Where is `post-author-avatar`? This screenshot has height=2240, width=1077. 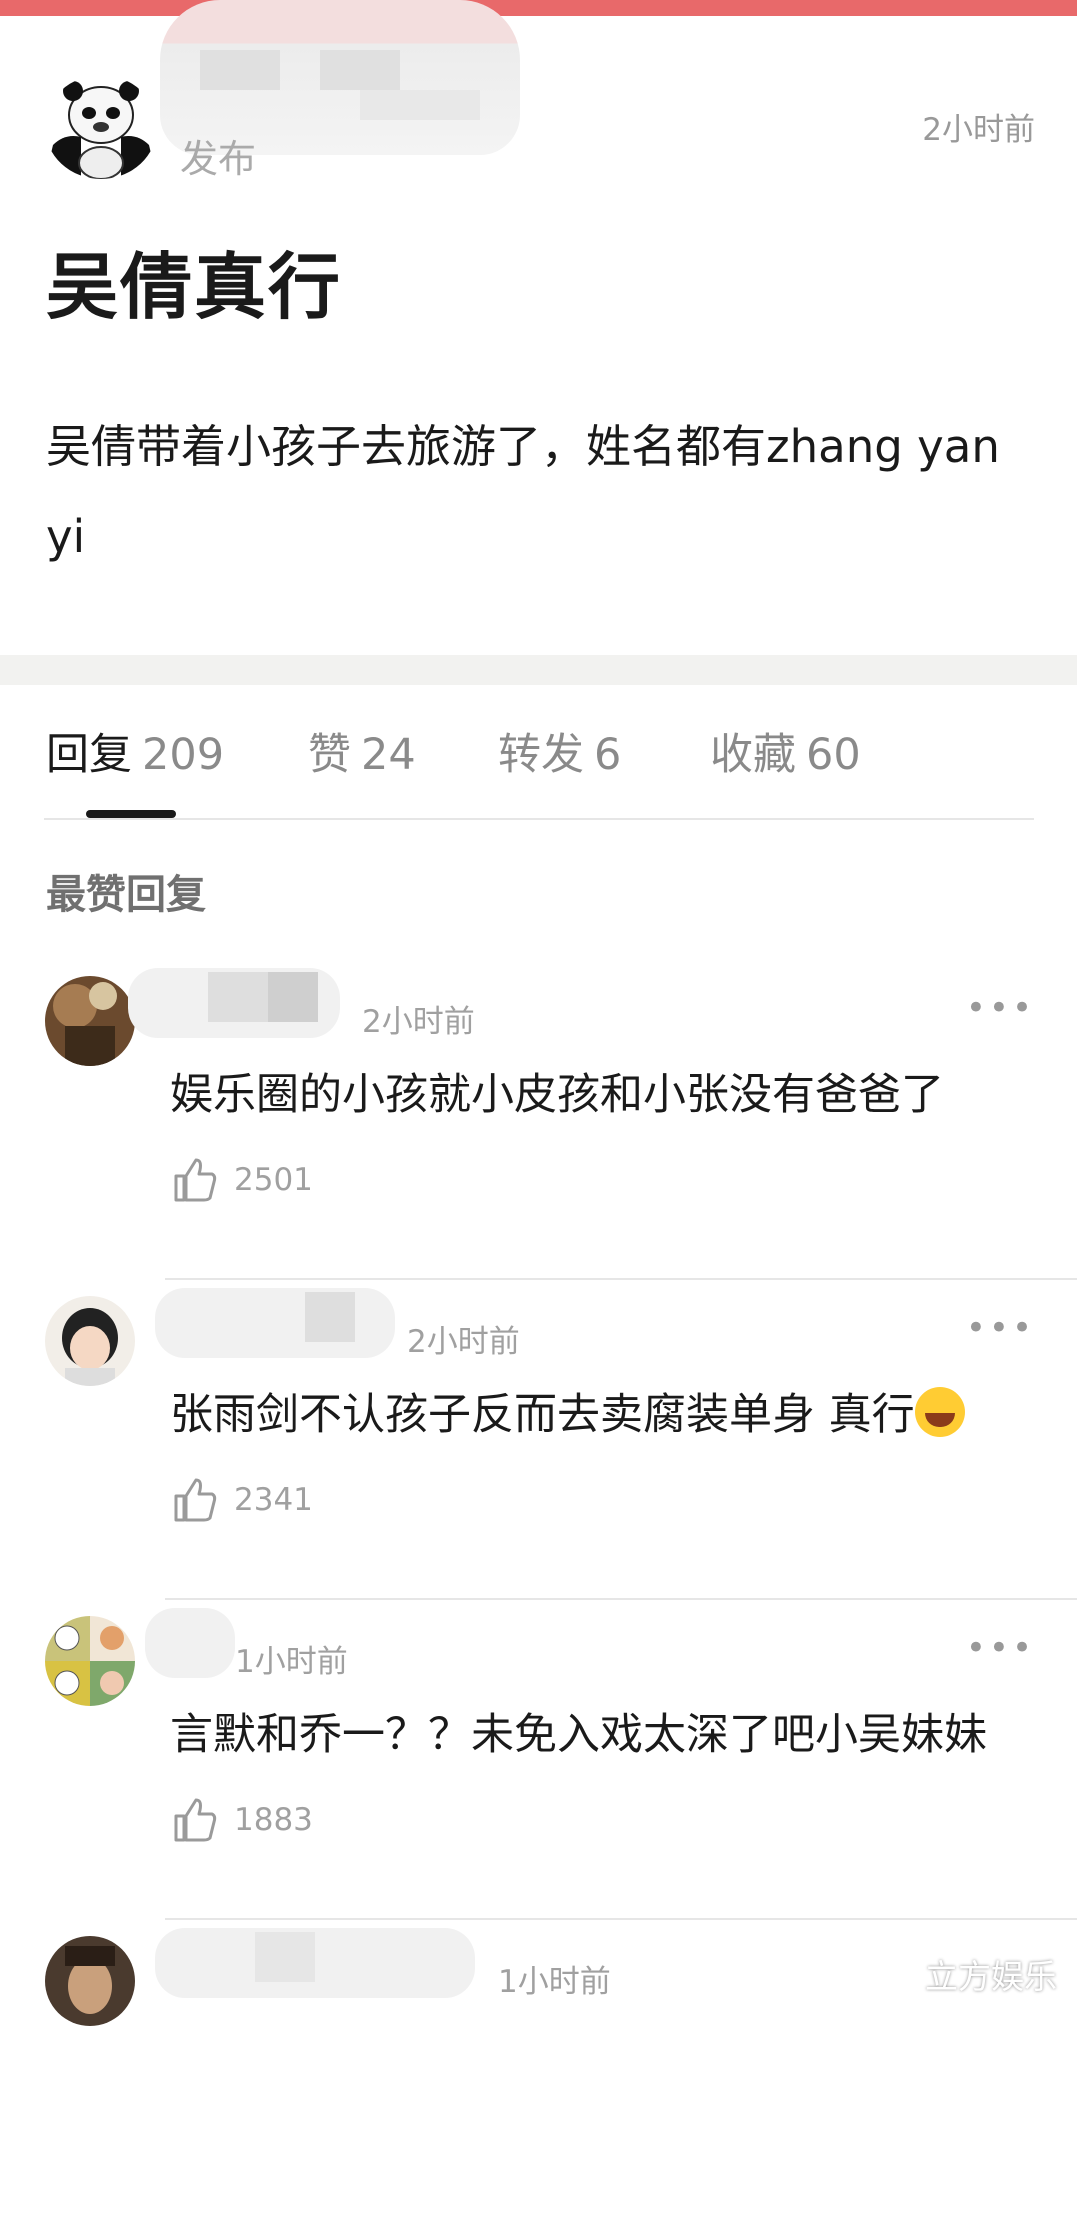 post-author-avatar is located at coordinates (101, 127).